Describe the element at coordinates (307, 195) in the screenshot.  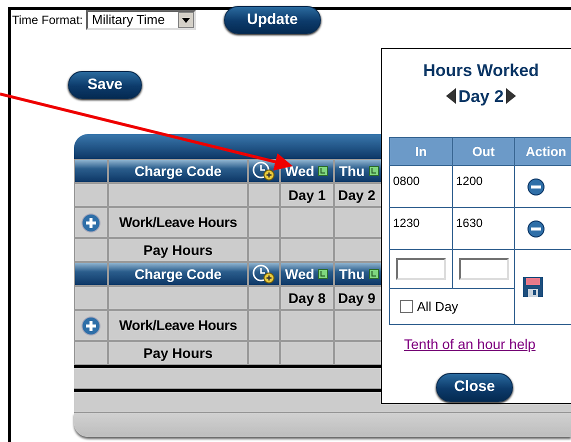
I see `day-label: Day 1` at that location.